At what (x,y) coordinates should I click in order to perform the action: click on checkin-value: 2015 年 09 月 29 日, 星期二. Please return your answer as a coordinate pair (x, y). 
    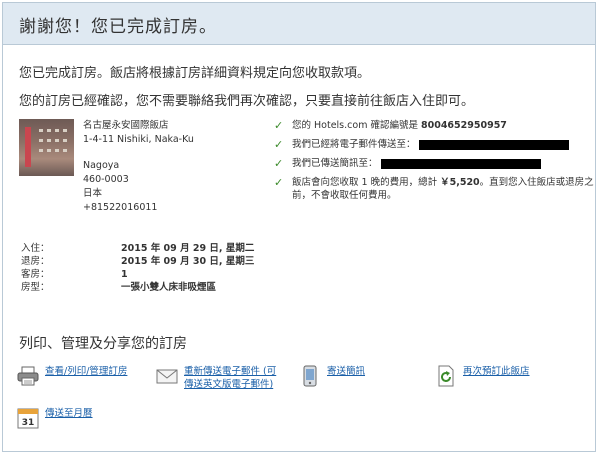
    Looking at the image, I should click on (188, 248).